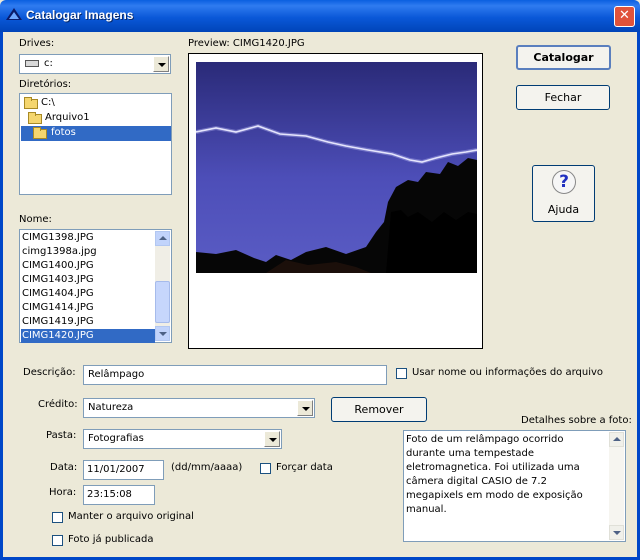 This screenshot has height=560, width=640. What do you see at coordinates (162, 302) in the screenshot?
I see `scrollbar-thumb` at bounding box center [162, 302].